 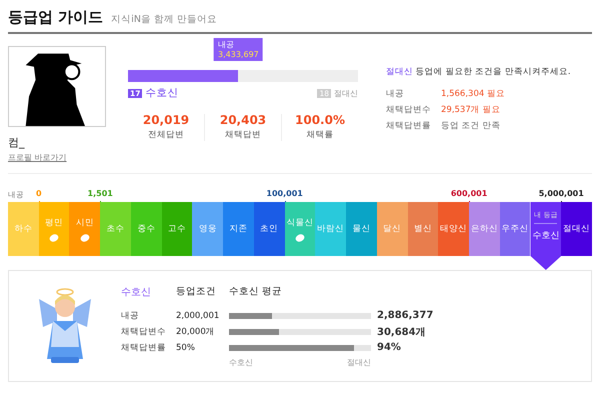 I want to click on tier-name: 절대신, so click(x=576, y=229).